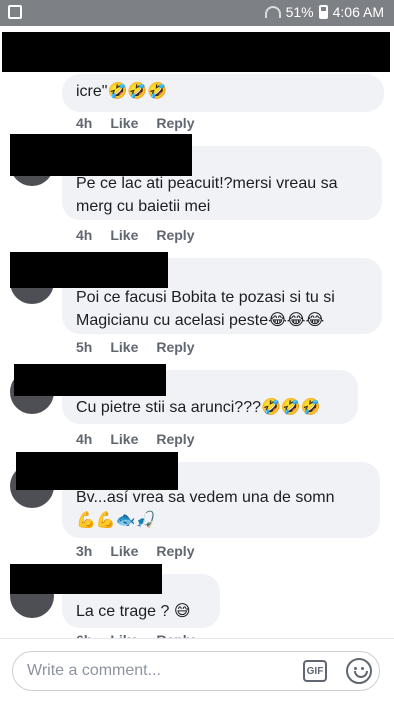 The image size is (394, 701). Describe the element at coordinates (196, 52) in the screenshot. I see `redacted-header` at that location.